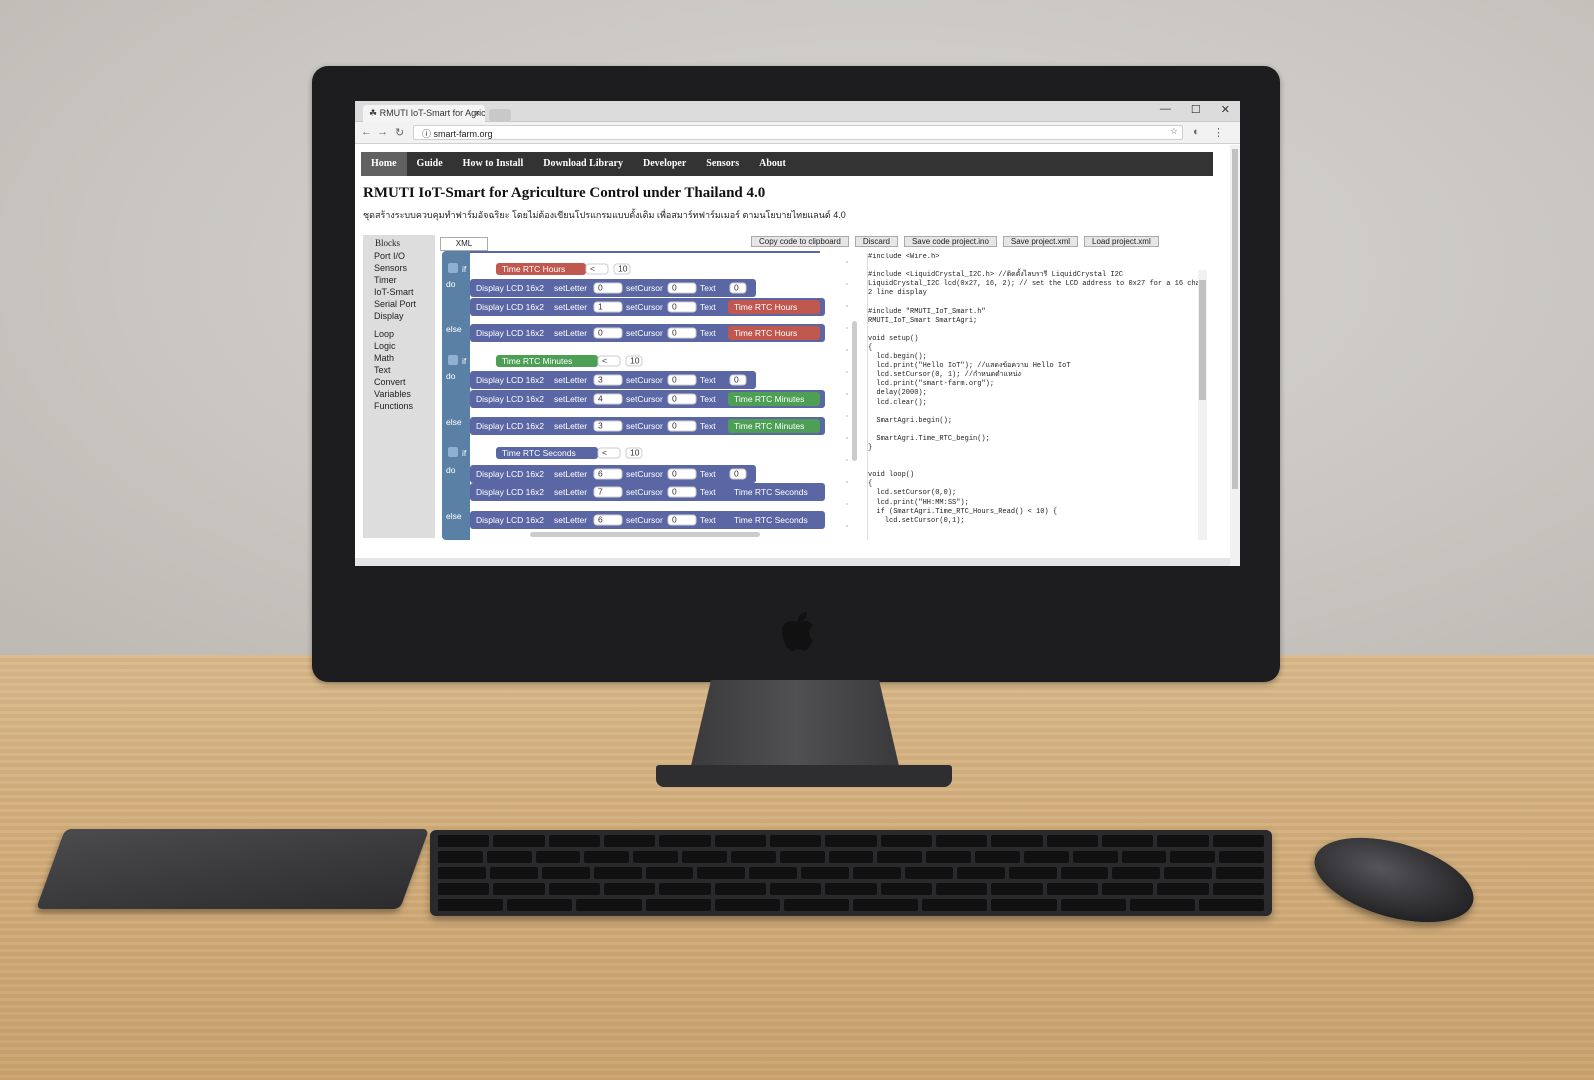  I want to click on page-scrollbar, so click(1235, 355).